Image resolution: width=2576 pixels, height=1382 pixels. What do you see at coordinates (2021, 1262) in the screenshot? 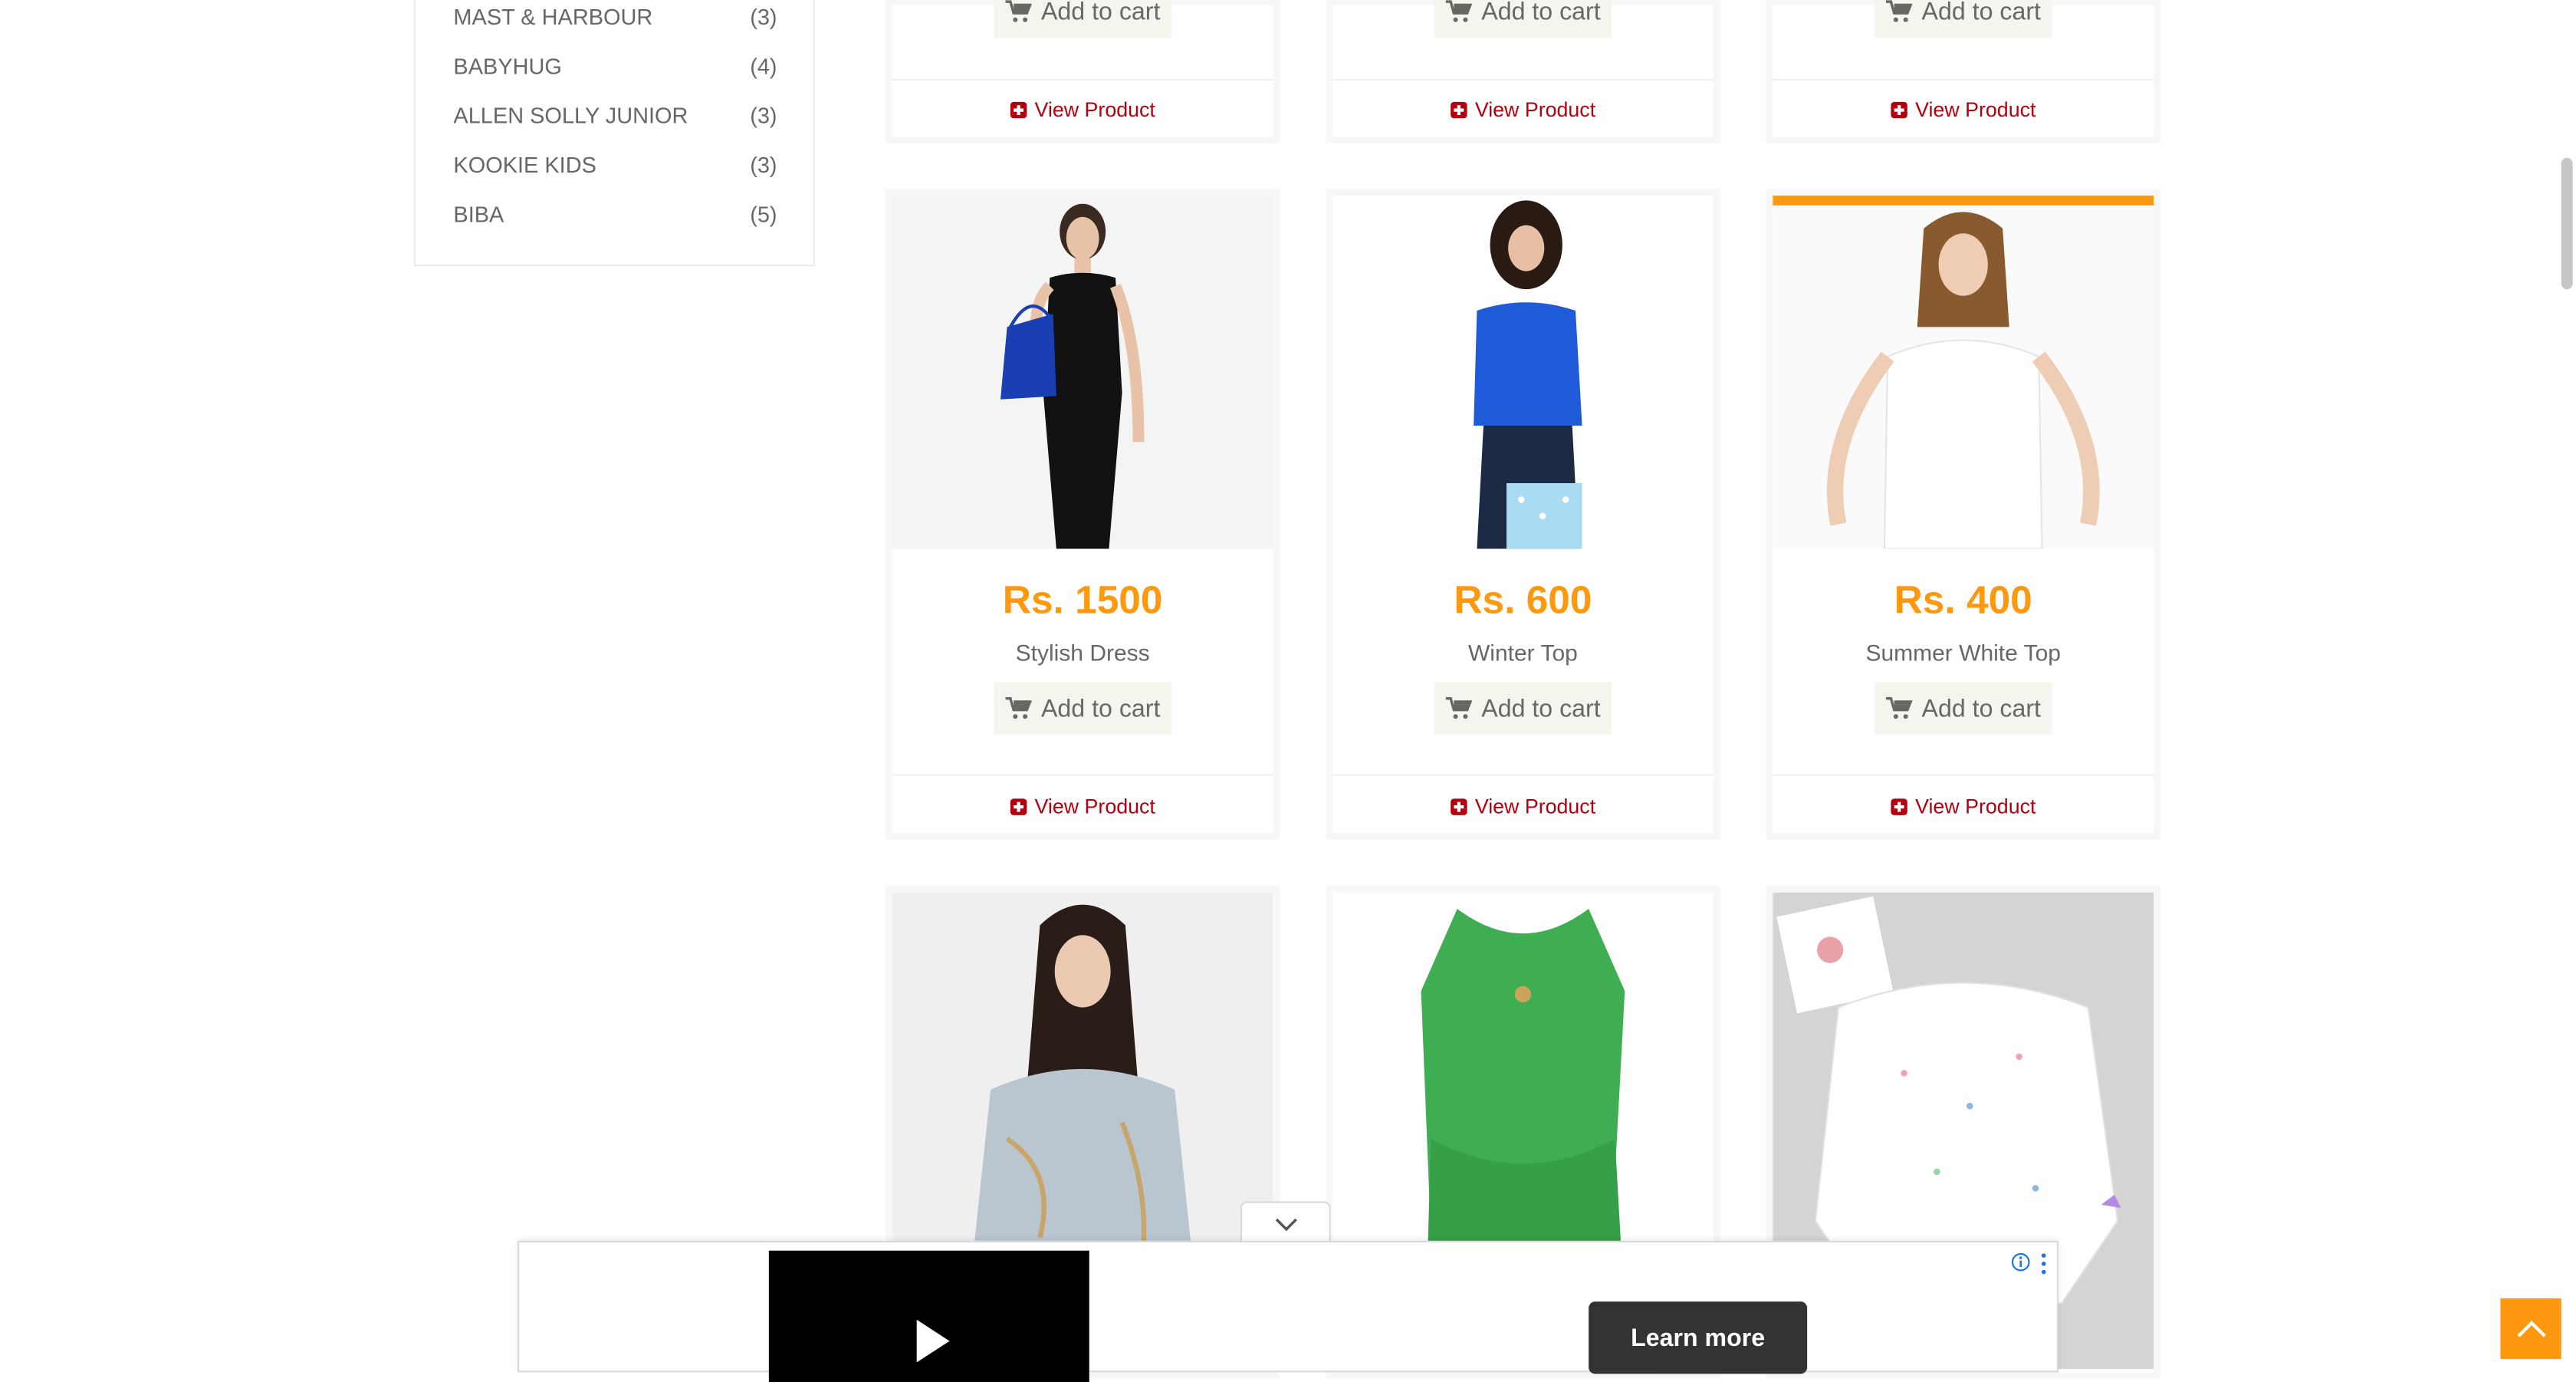
I see `info-icon` at bounding box center [2021, 1262].